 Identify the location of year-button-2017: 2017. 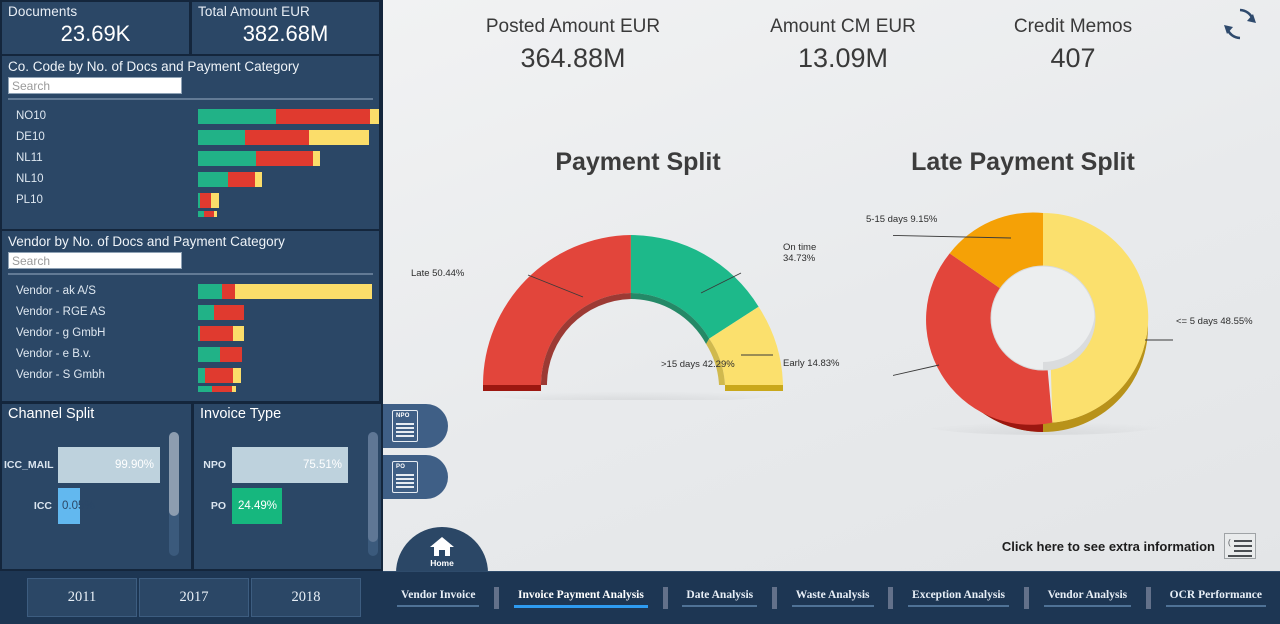
(194, 597).